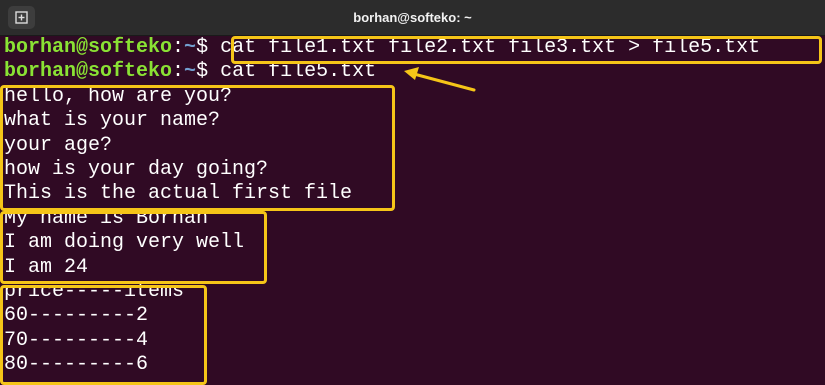 The height and width of the screenshot is (385, 825). I want to click on file3-content-highlight-box, so click(103, 335).